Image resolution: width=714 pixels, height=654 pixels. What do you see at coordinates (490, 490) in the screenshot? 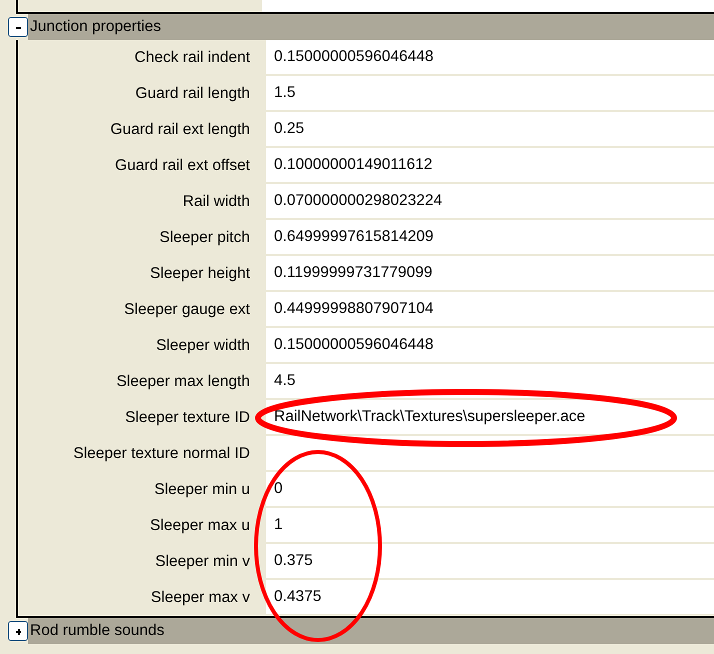
I see `property-value: 0` at bounding box center [490, 490].